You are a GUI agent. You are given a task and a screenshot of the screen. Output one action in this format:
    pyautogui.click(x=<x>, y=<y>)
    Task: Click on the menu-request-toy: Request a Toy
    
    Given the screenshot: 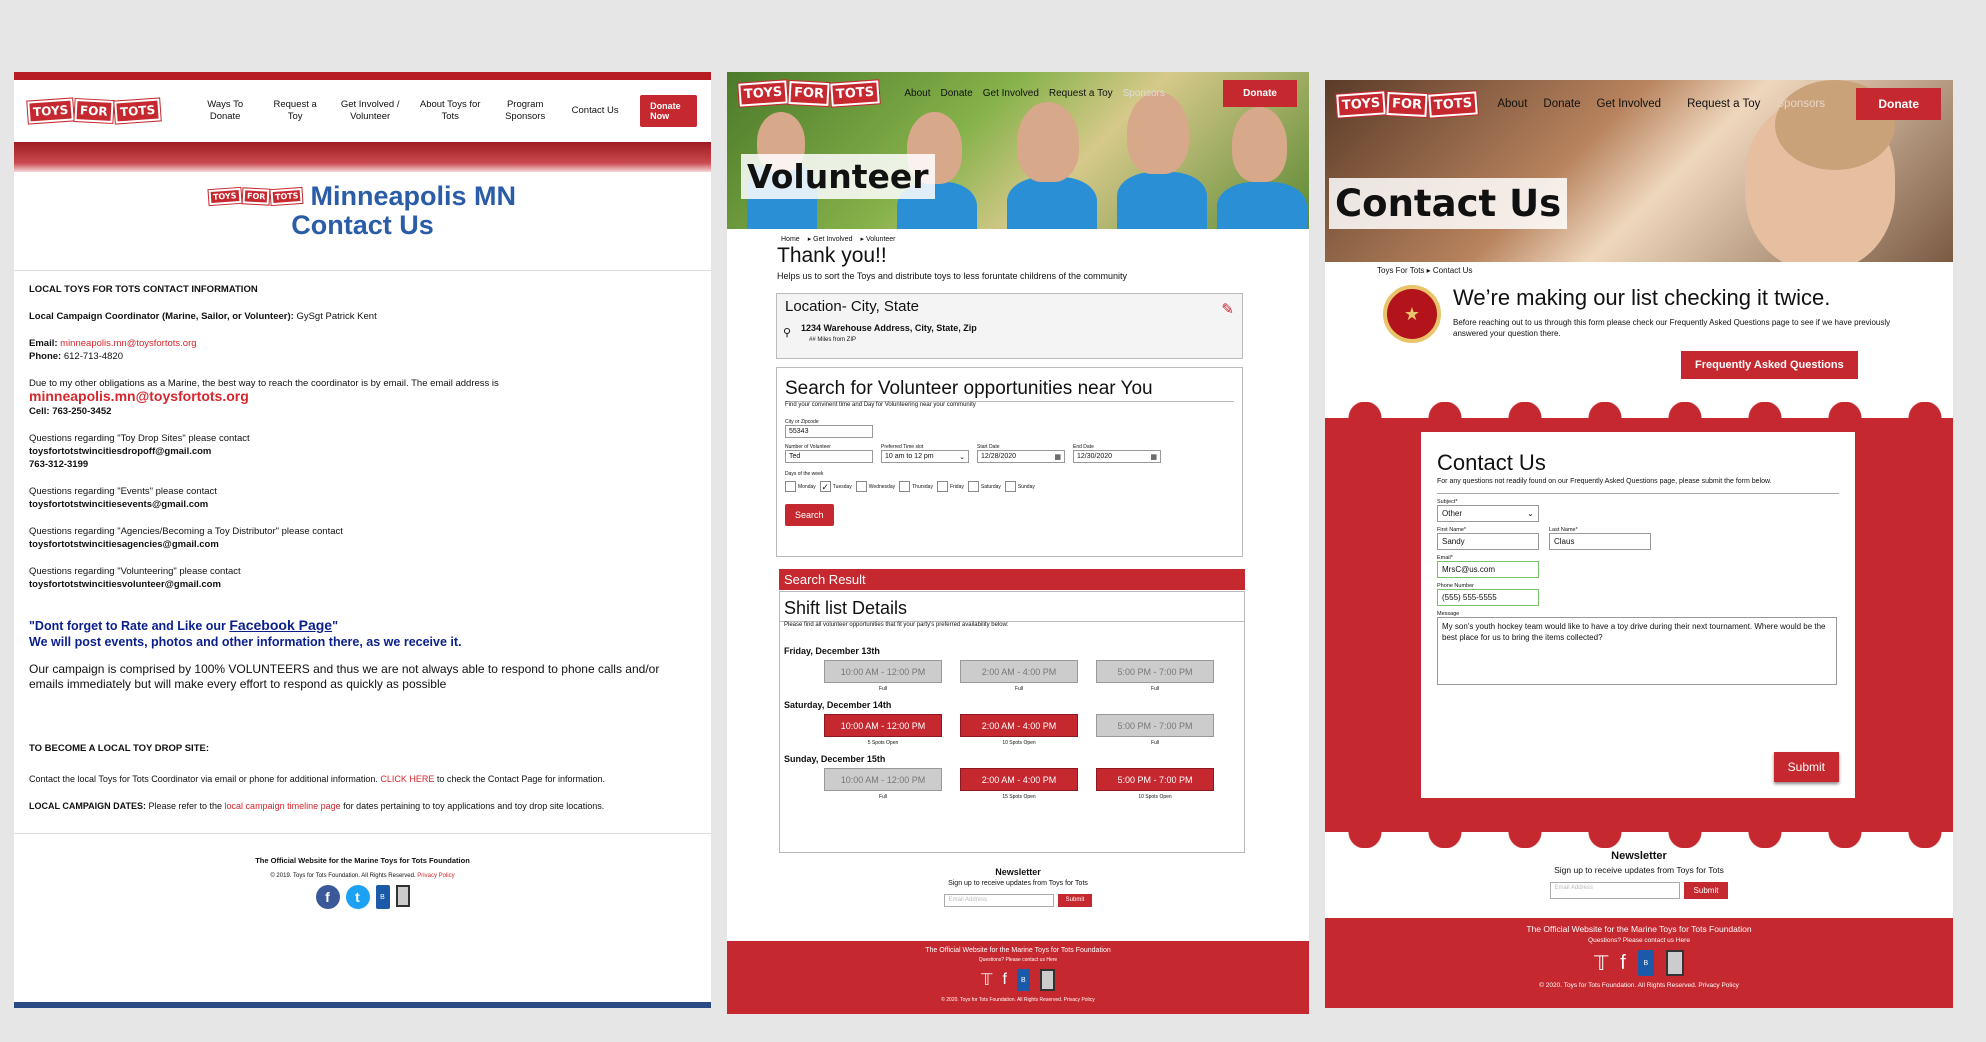 What is the action you would take?
    pyautogui.click(x=295, y=111)
    